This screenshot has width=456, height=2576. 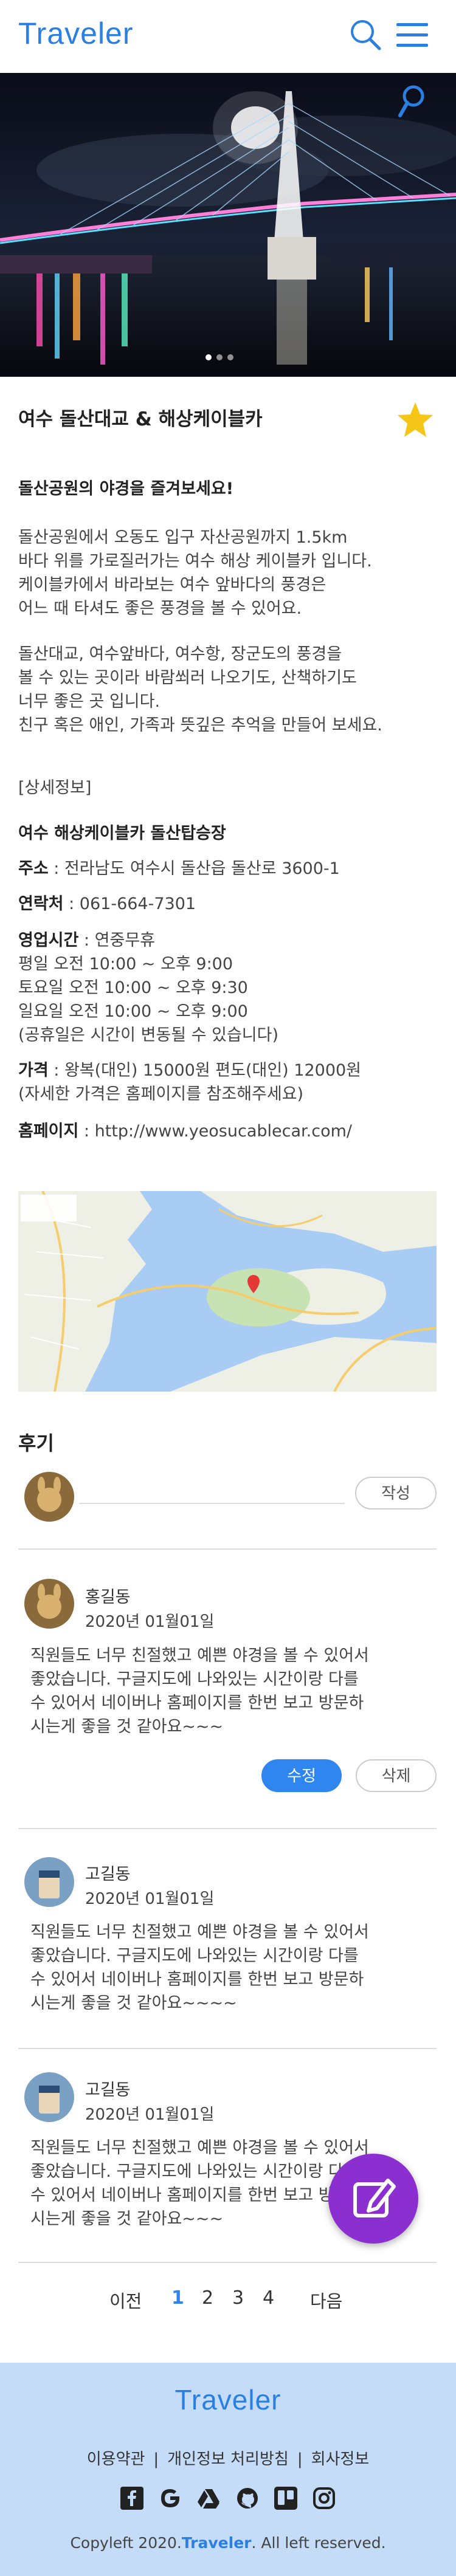 I want to click on write-review-button: 작성, so click(x=396, y=1493).